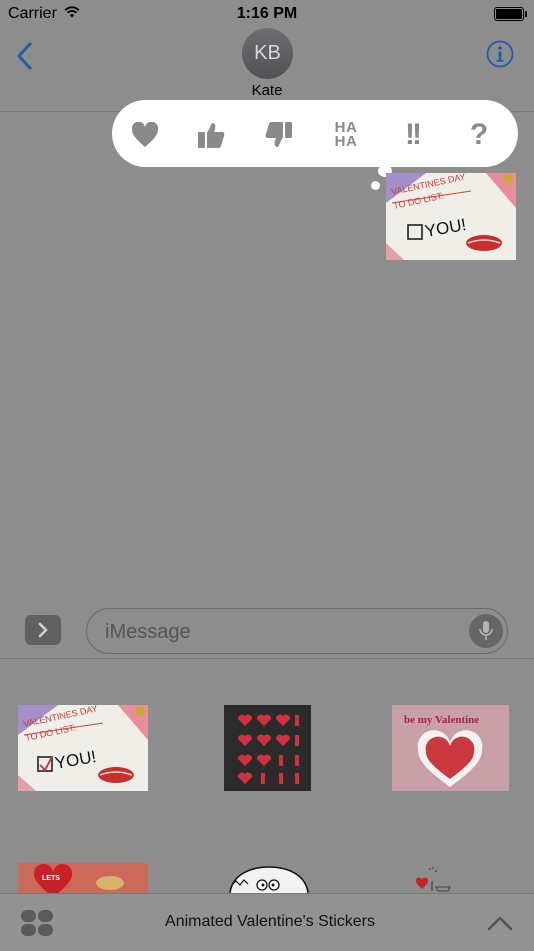 This screenshot has width=534, height=951. Describe the element at coordinates (500, 923) in the screenshot. I see `chevron-up-icon` at that location.